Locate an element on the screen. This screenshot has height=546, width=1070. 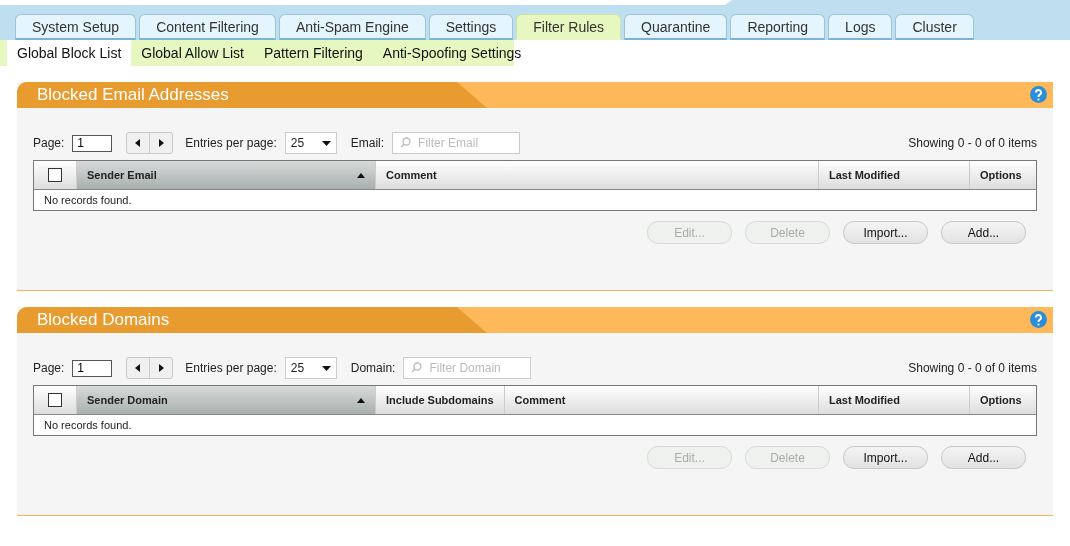
nav-tab: Cluster is located at coordinates (934, 27).